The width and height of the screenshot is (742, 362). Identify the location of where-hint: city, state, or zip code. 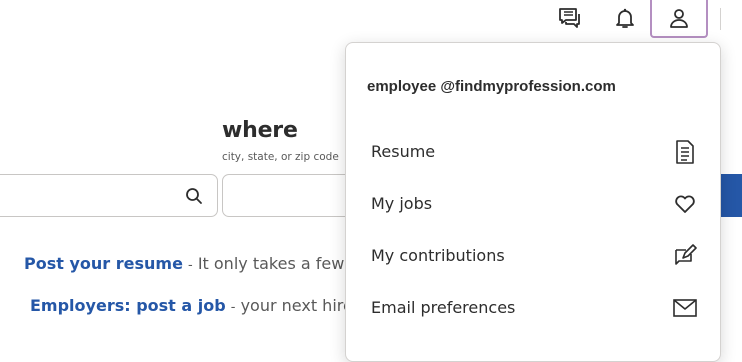
(280, 157).